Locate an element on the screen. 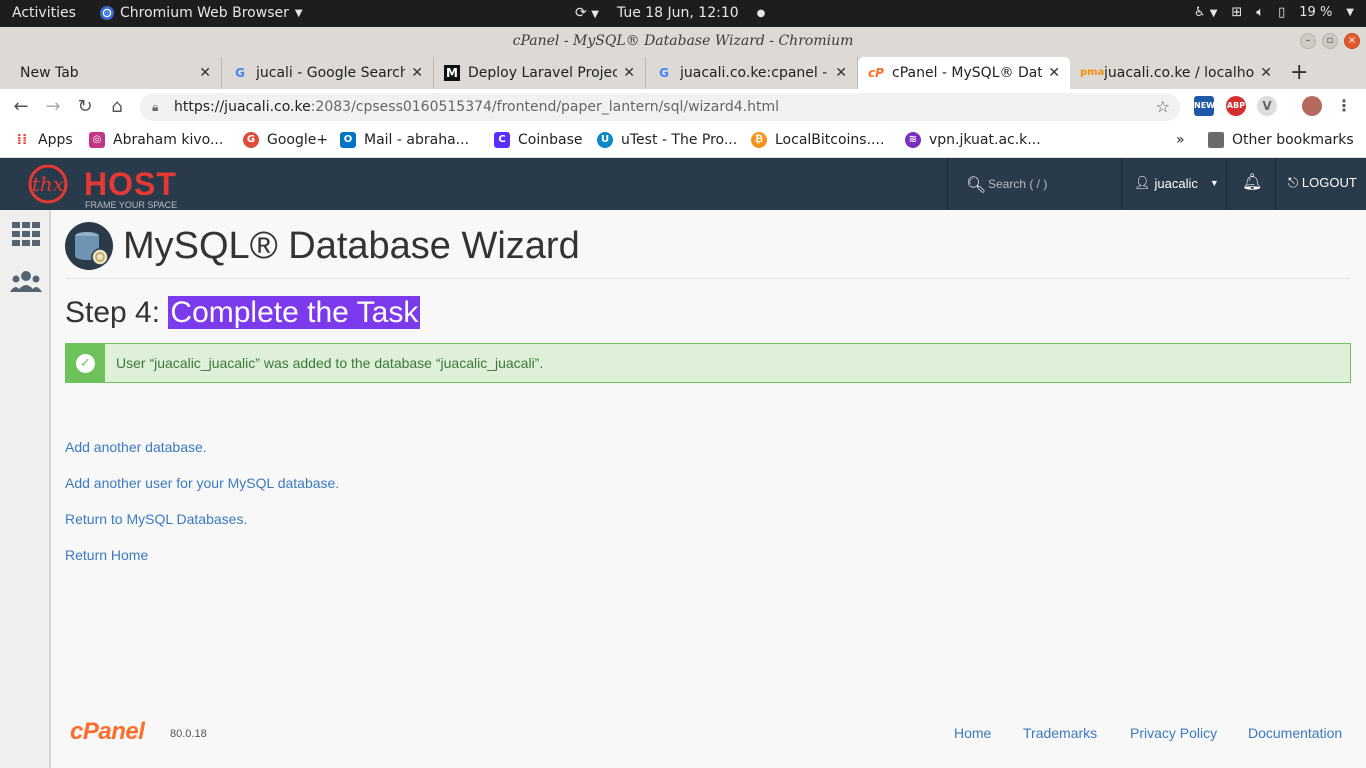  reload-icon: ↻ is located at coordinates (85, 106).